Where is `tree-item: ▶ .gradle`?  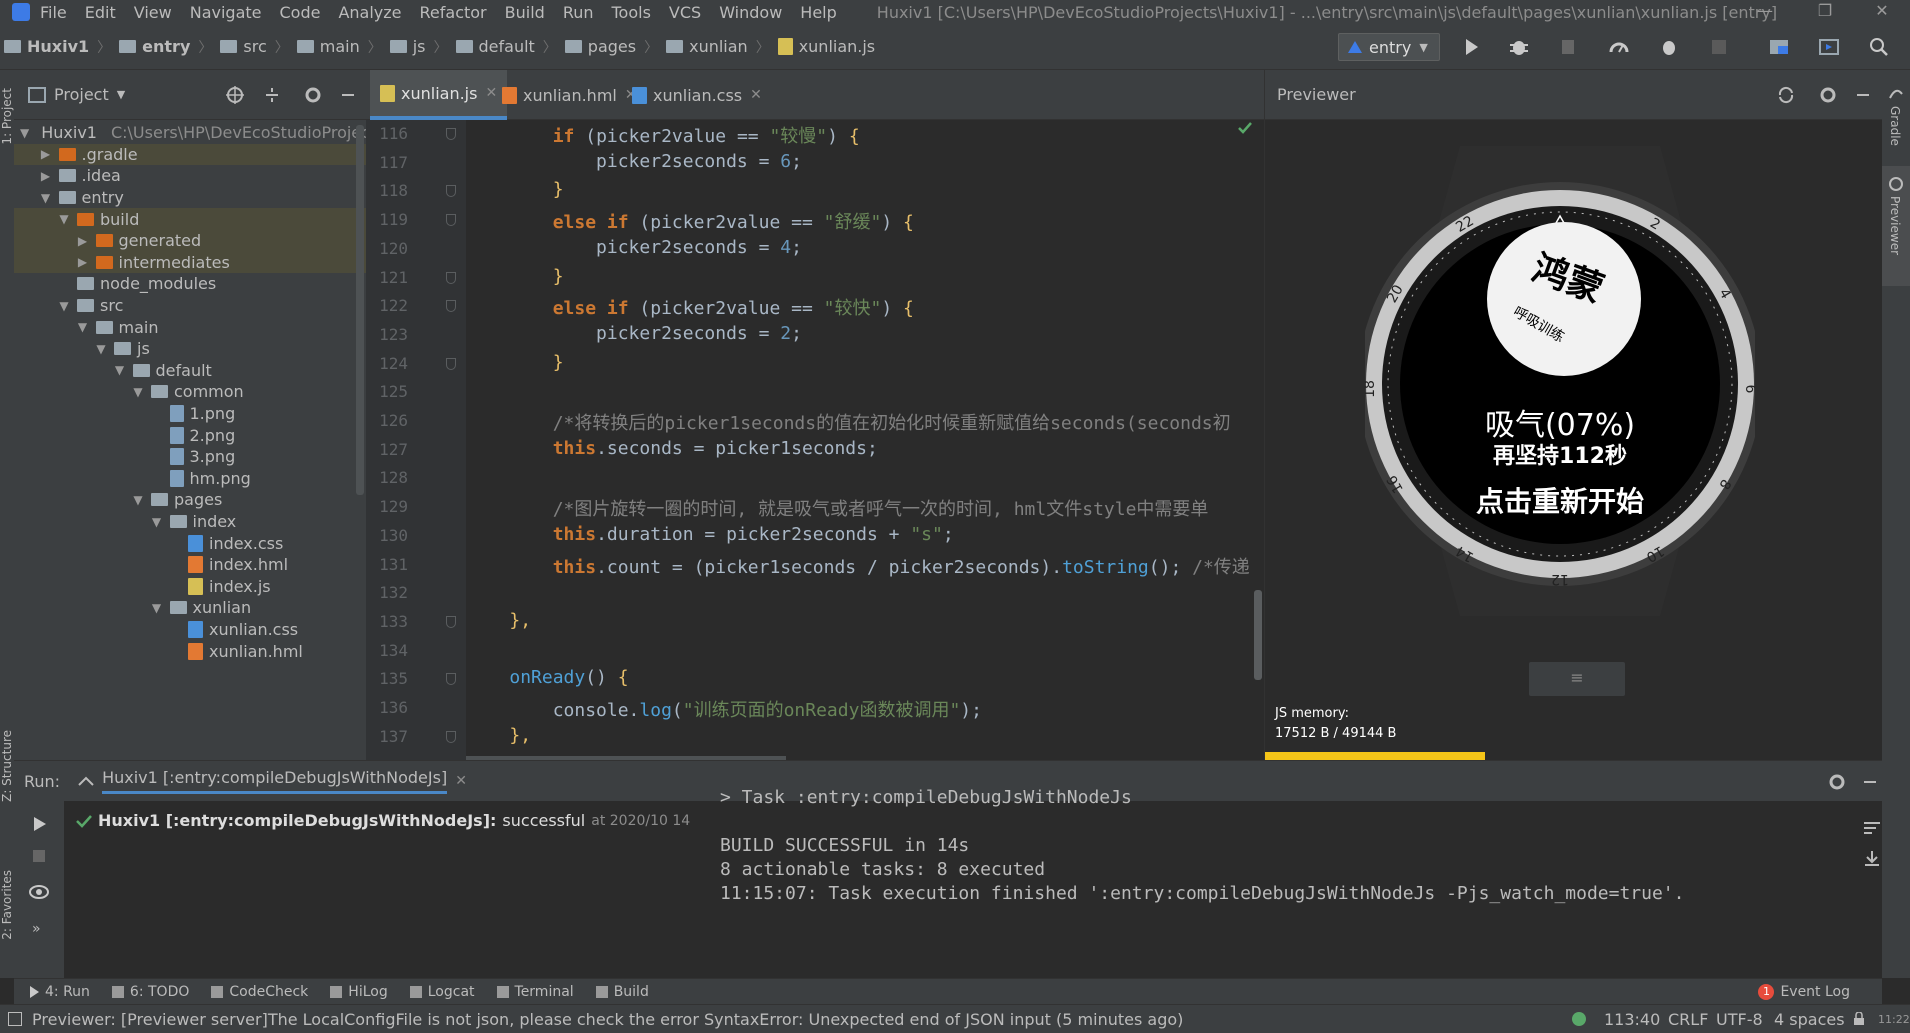
tree-item: ▶ .gradle is located at coordinates (190, 154).